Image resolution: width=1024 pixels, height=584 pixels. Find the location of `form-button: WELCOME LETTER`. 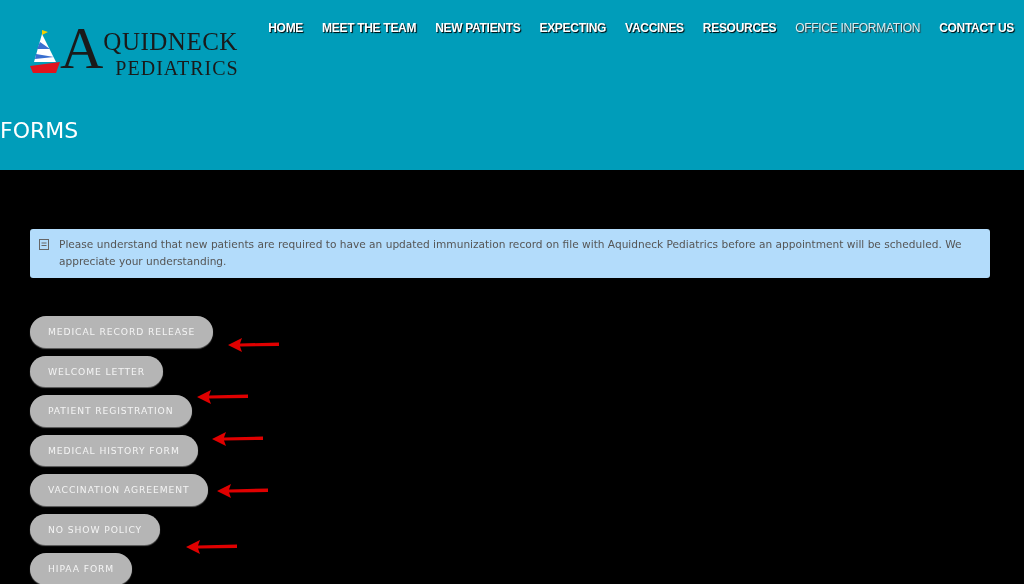

form-button: WELCOME LETTER is located at coordinates (97, 371).